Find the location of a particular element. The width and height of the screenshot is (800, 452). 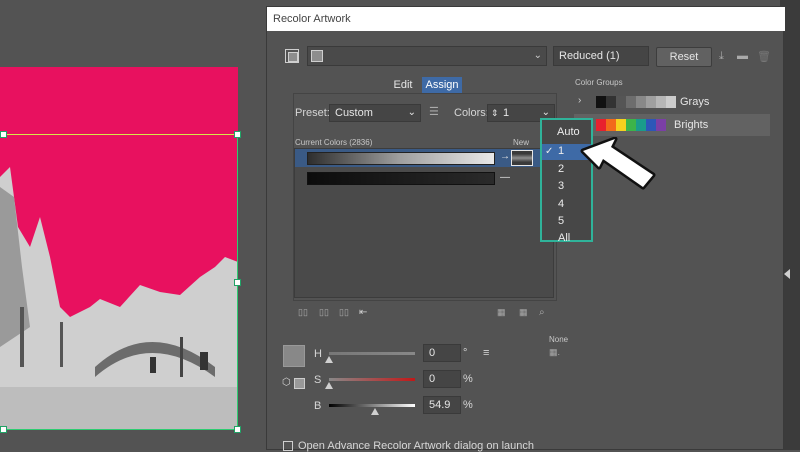

h-value-input: 0 is located at coordinates (442, 353).